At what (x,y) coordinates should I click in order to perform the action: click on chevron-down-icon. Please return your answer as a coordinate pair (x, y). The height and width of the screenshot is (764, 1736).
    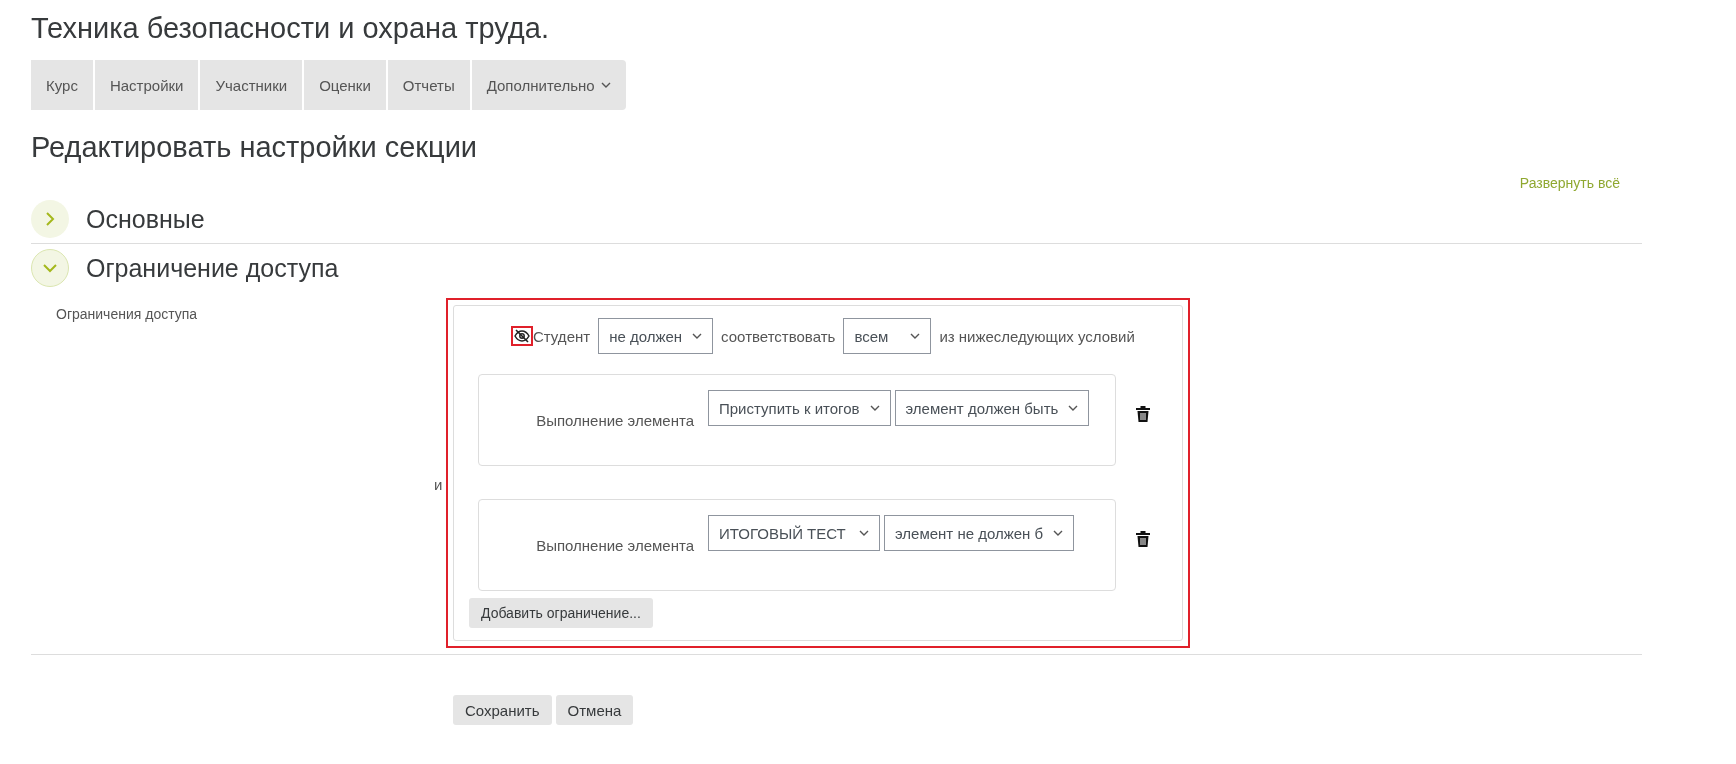
    Looking at the image, I should click on (50, 268).